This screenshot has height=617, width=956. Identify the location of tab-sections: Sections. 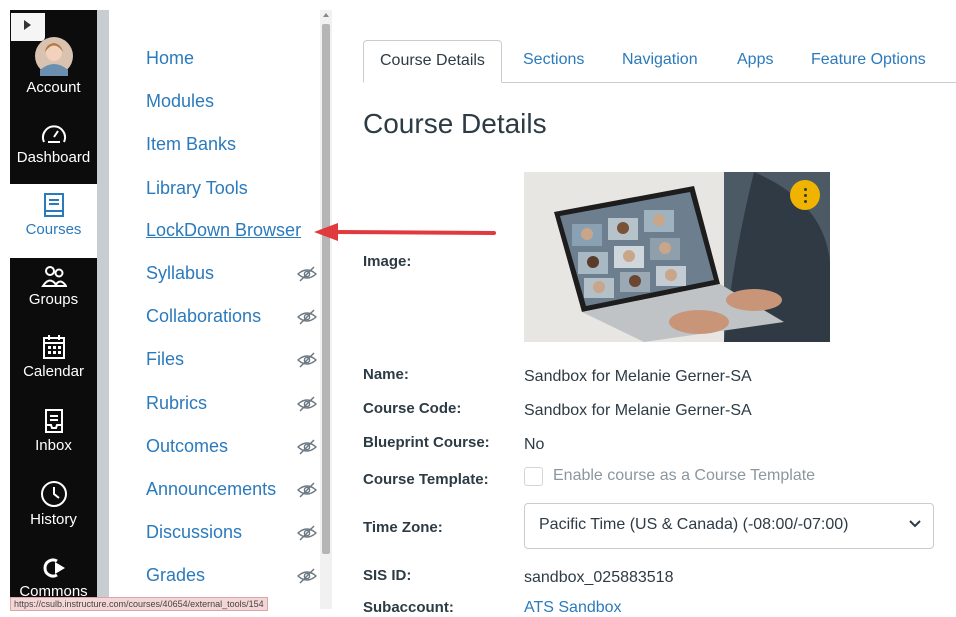
(553, 60).